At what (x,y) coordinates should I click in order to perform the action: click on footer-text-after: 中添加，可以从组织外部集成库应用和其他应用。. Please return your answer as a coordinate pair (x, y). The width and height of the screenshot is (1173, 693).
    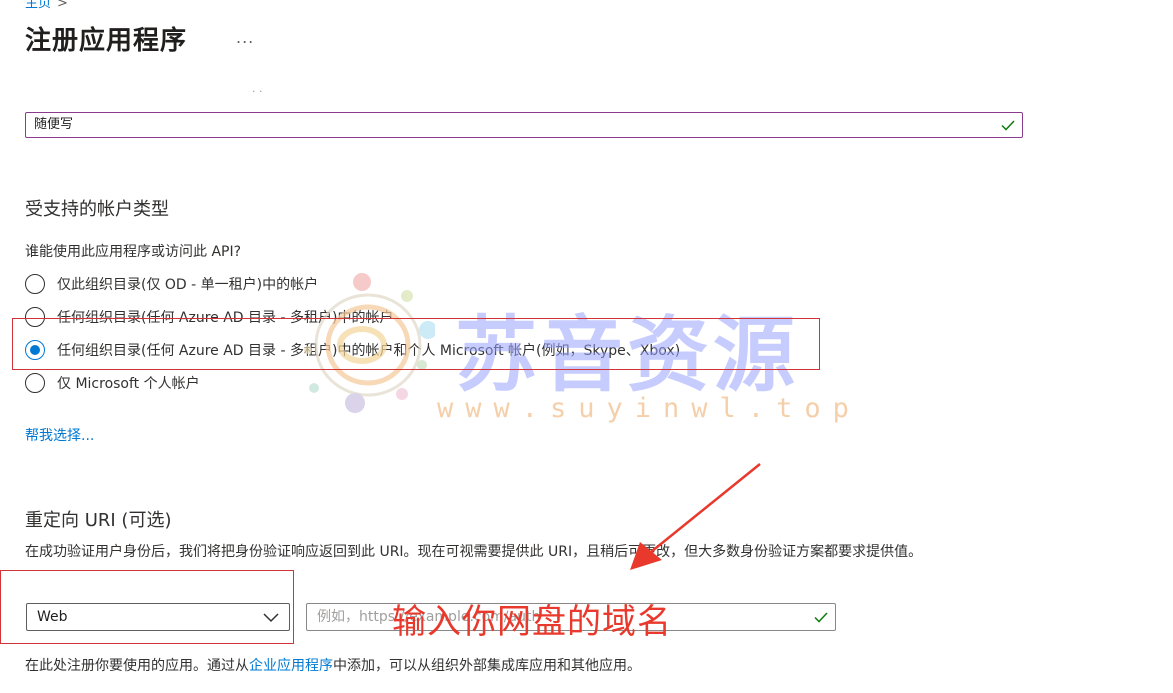
    Looking at the image, I should click on (487, 666).